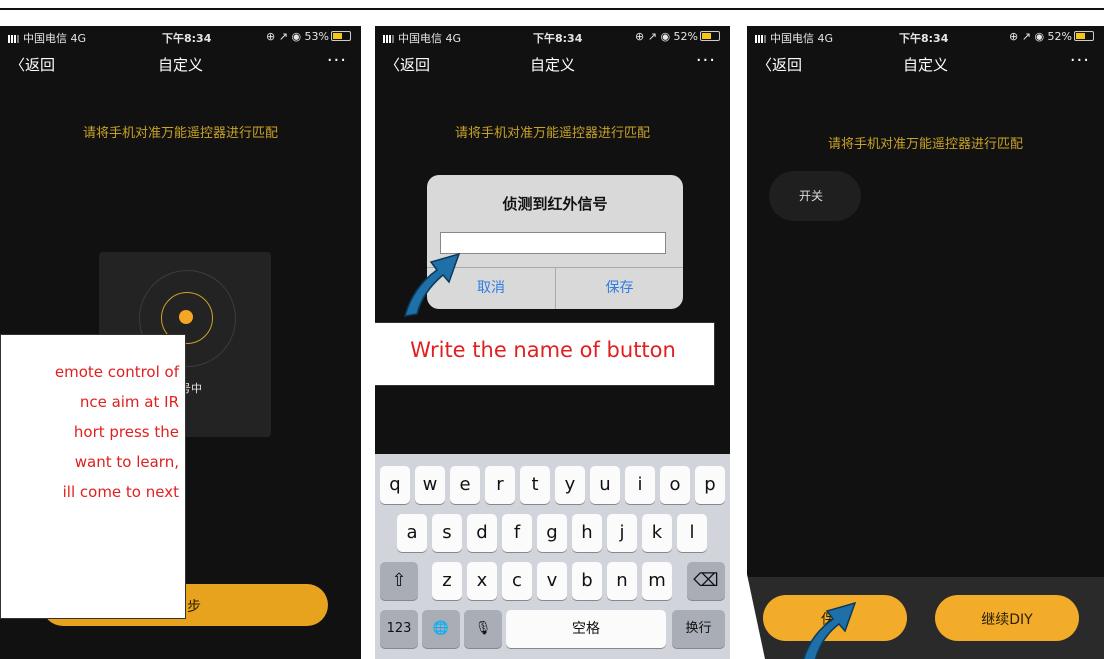  What do you see at coordinates (186, 317) in the screenshot?
I see `radar-dot-icon` at bounding box center [186, 317].